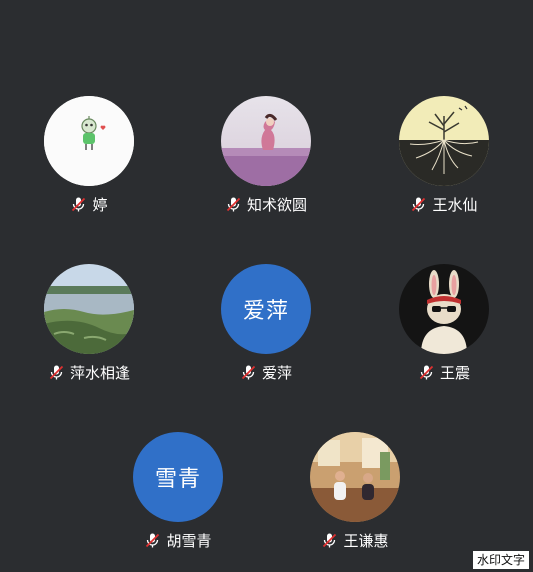  I want to click on cool-rabbit-avatar-image, so click(444, 309).